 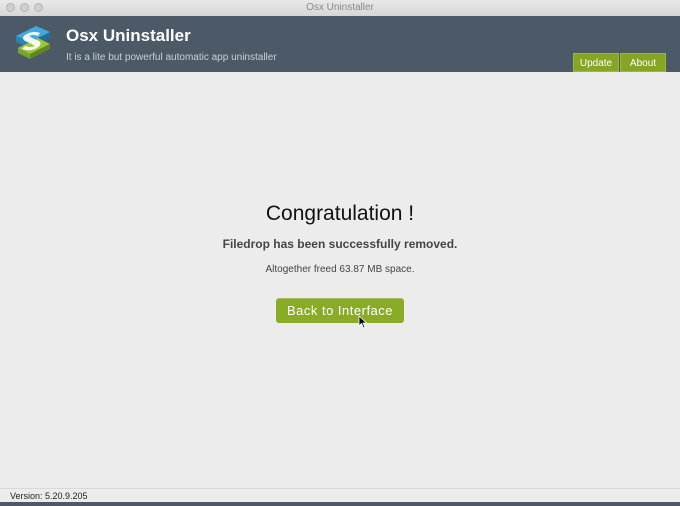 I want to click on removed-message: Filedrop has been successfully removed., so click(x=340, y=244).